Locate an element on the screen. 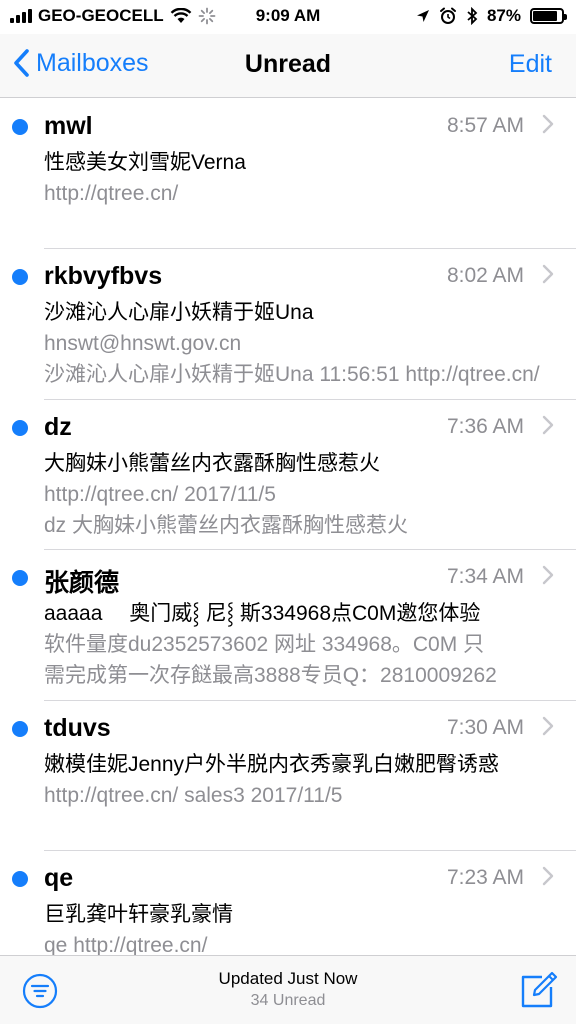 The height and width of the screenshot is (1024, 576). location-arrow-icon is located at coordinates (422, 16).